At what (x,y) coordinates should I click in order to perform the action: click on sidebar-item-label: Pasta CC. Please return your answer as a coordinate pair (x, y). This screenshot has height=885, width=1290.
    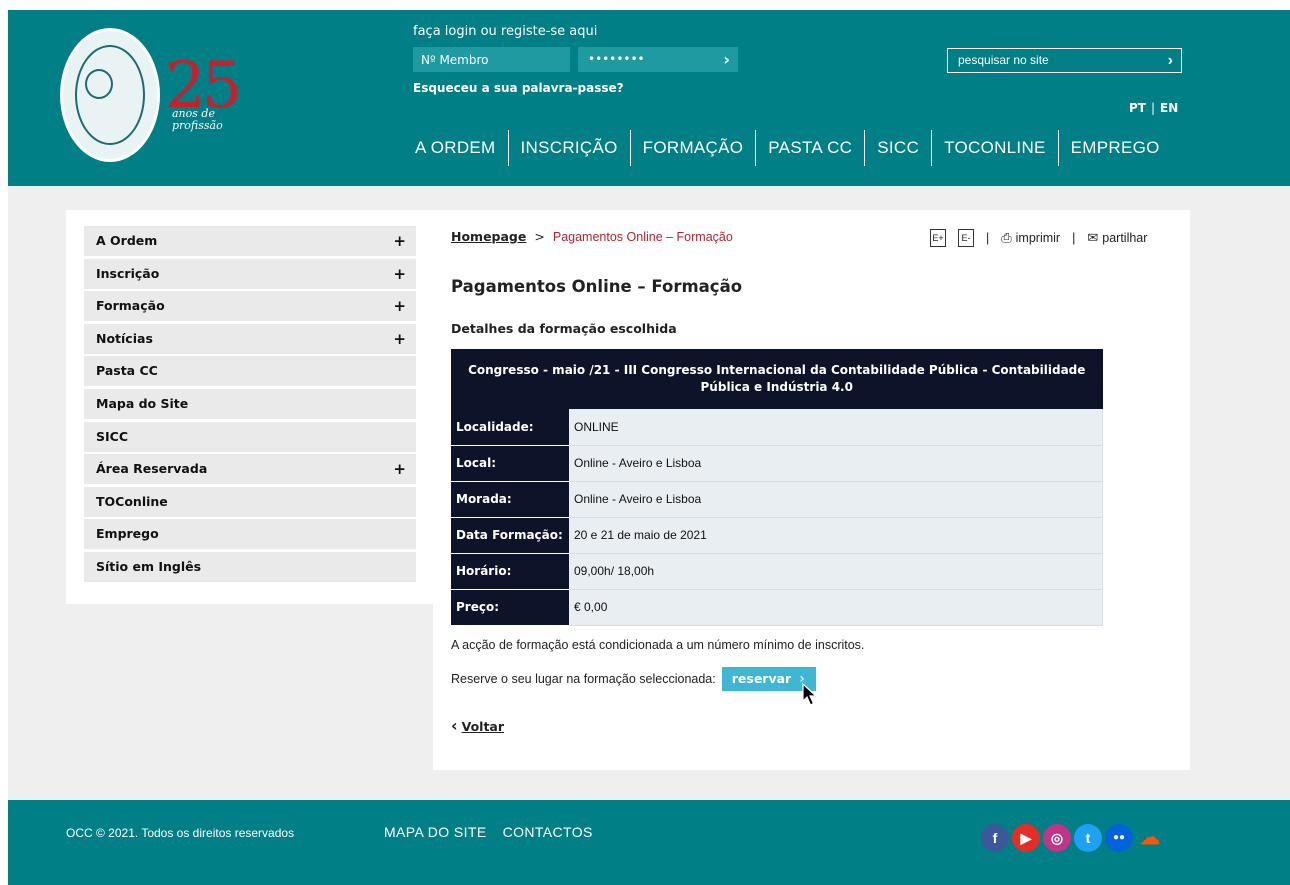
    Looking at the image, I should click on (127, 371).